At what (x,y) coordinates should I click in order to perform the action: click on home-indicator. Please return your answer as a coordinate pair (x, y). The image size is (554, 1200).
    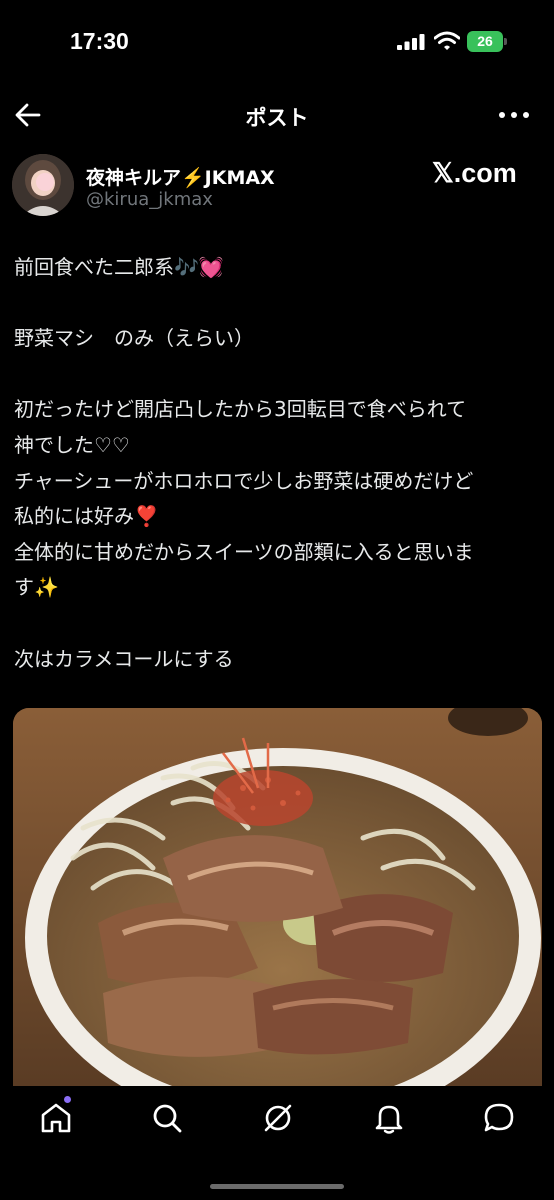
    Looking at the image, I should click on (277, 1186).